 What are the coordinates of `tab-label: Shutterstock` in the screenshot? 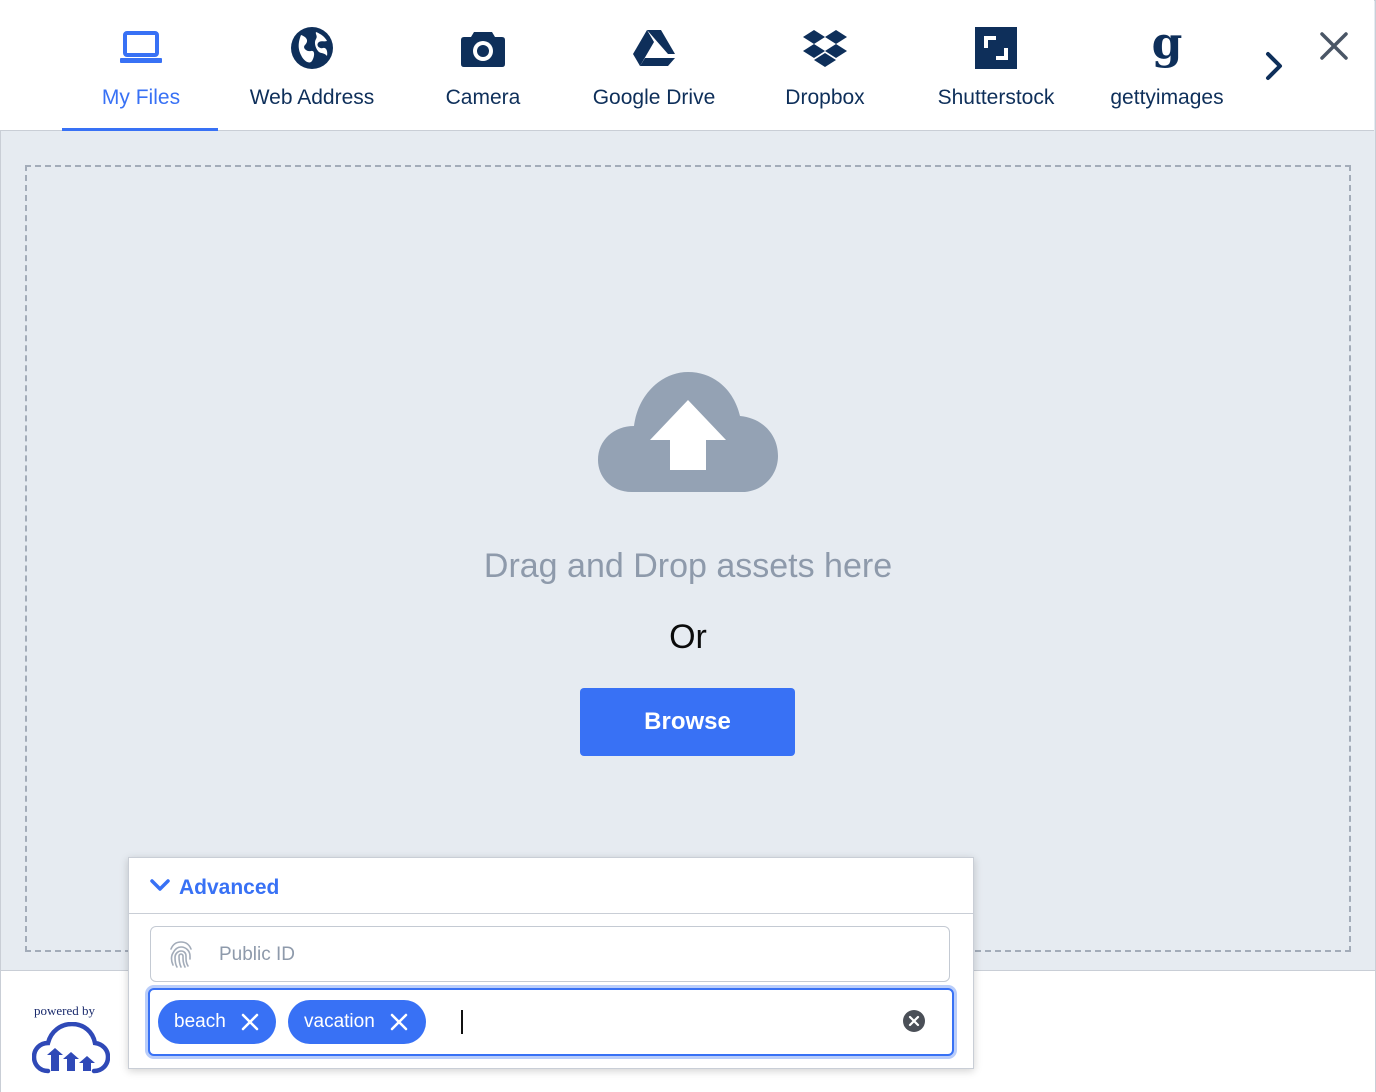 It's located at (996, 97).